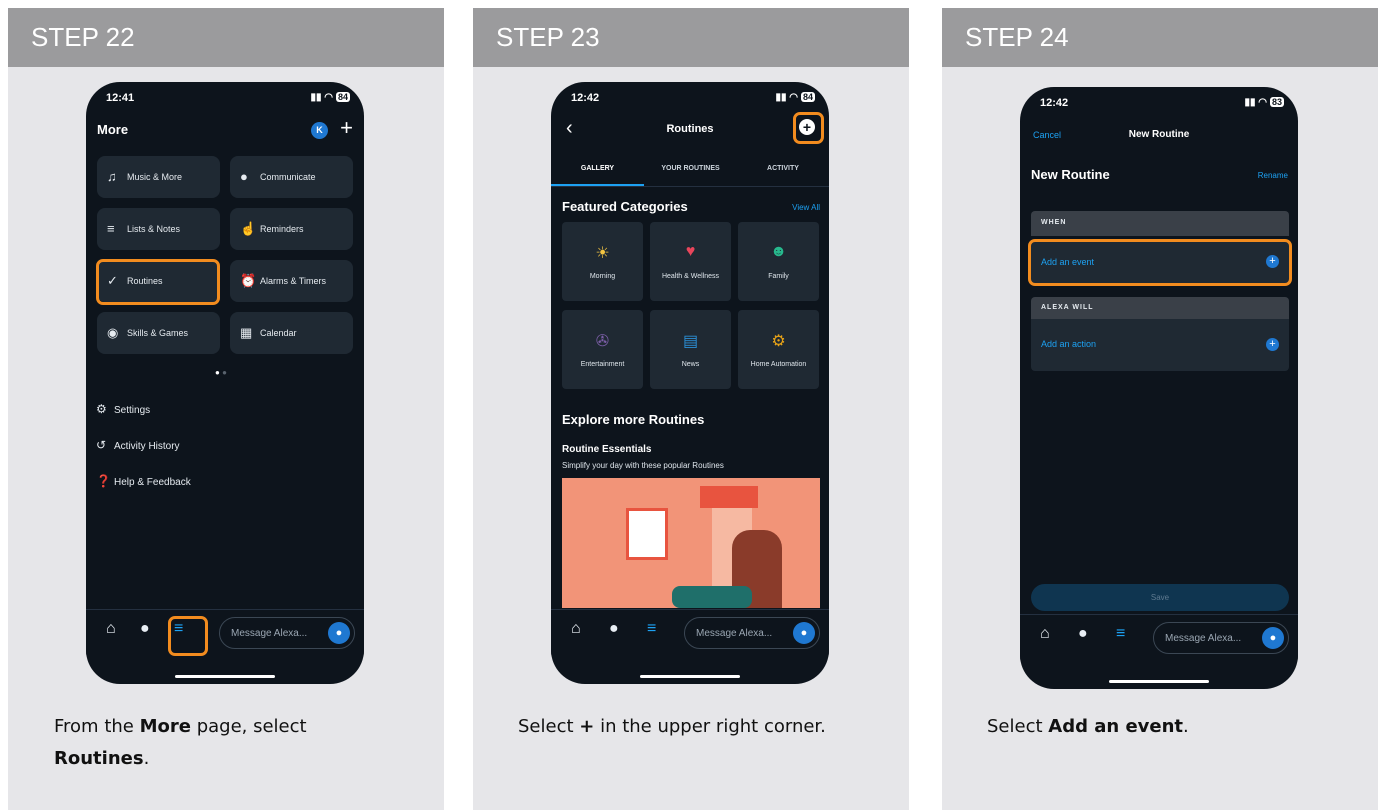 This screenshot has height=810, width=1378. I want to click on add-action-row: Add an action +, so click(1160, 345).